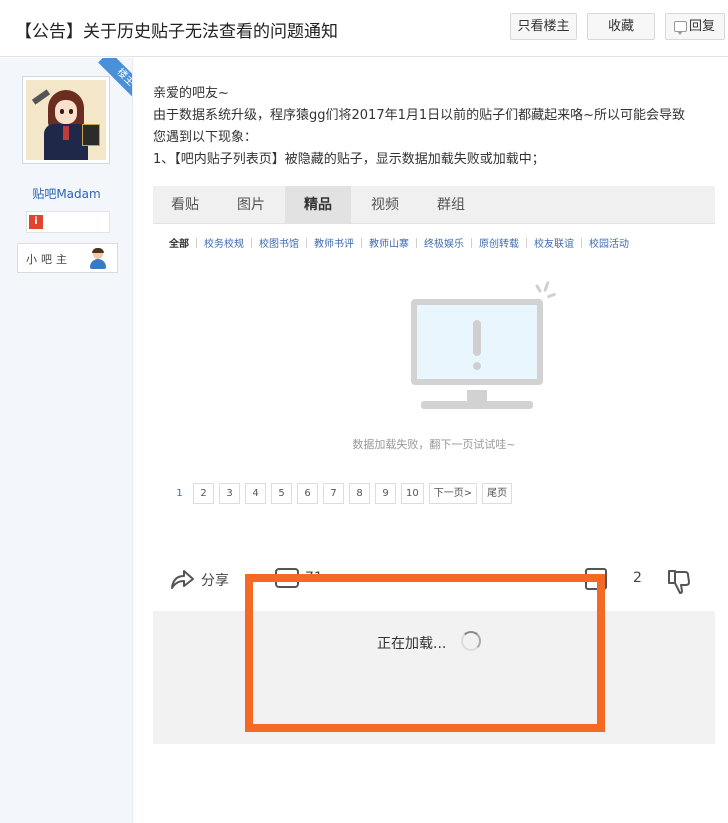 Image resolution: width=728 pixels, height=823 pixels. What do you see at coordinates (359, 493) in the screenshot?
I see `page-link: 8` at bounding box center [359, 493].